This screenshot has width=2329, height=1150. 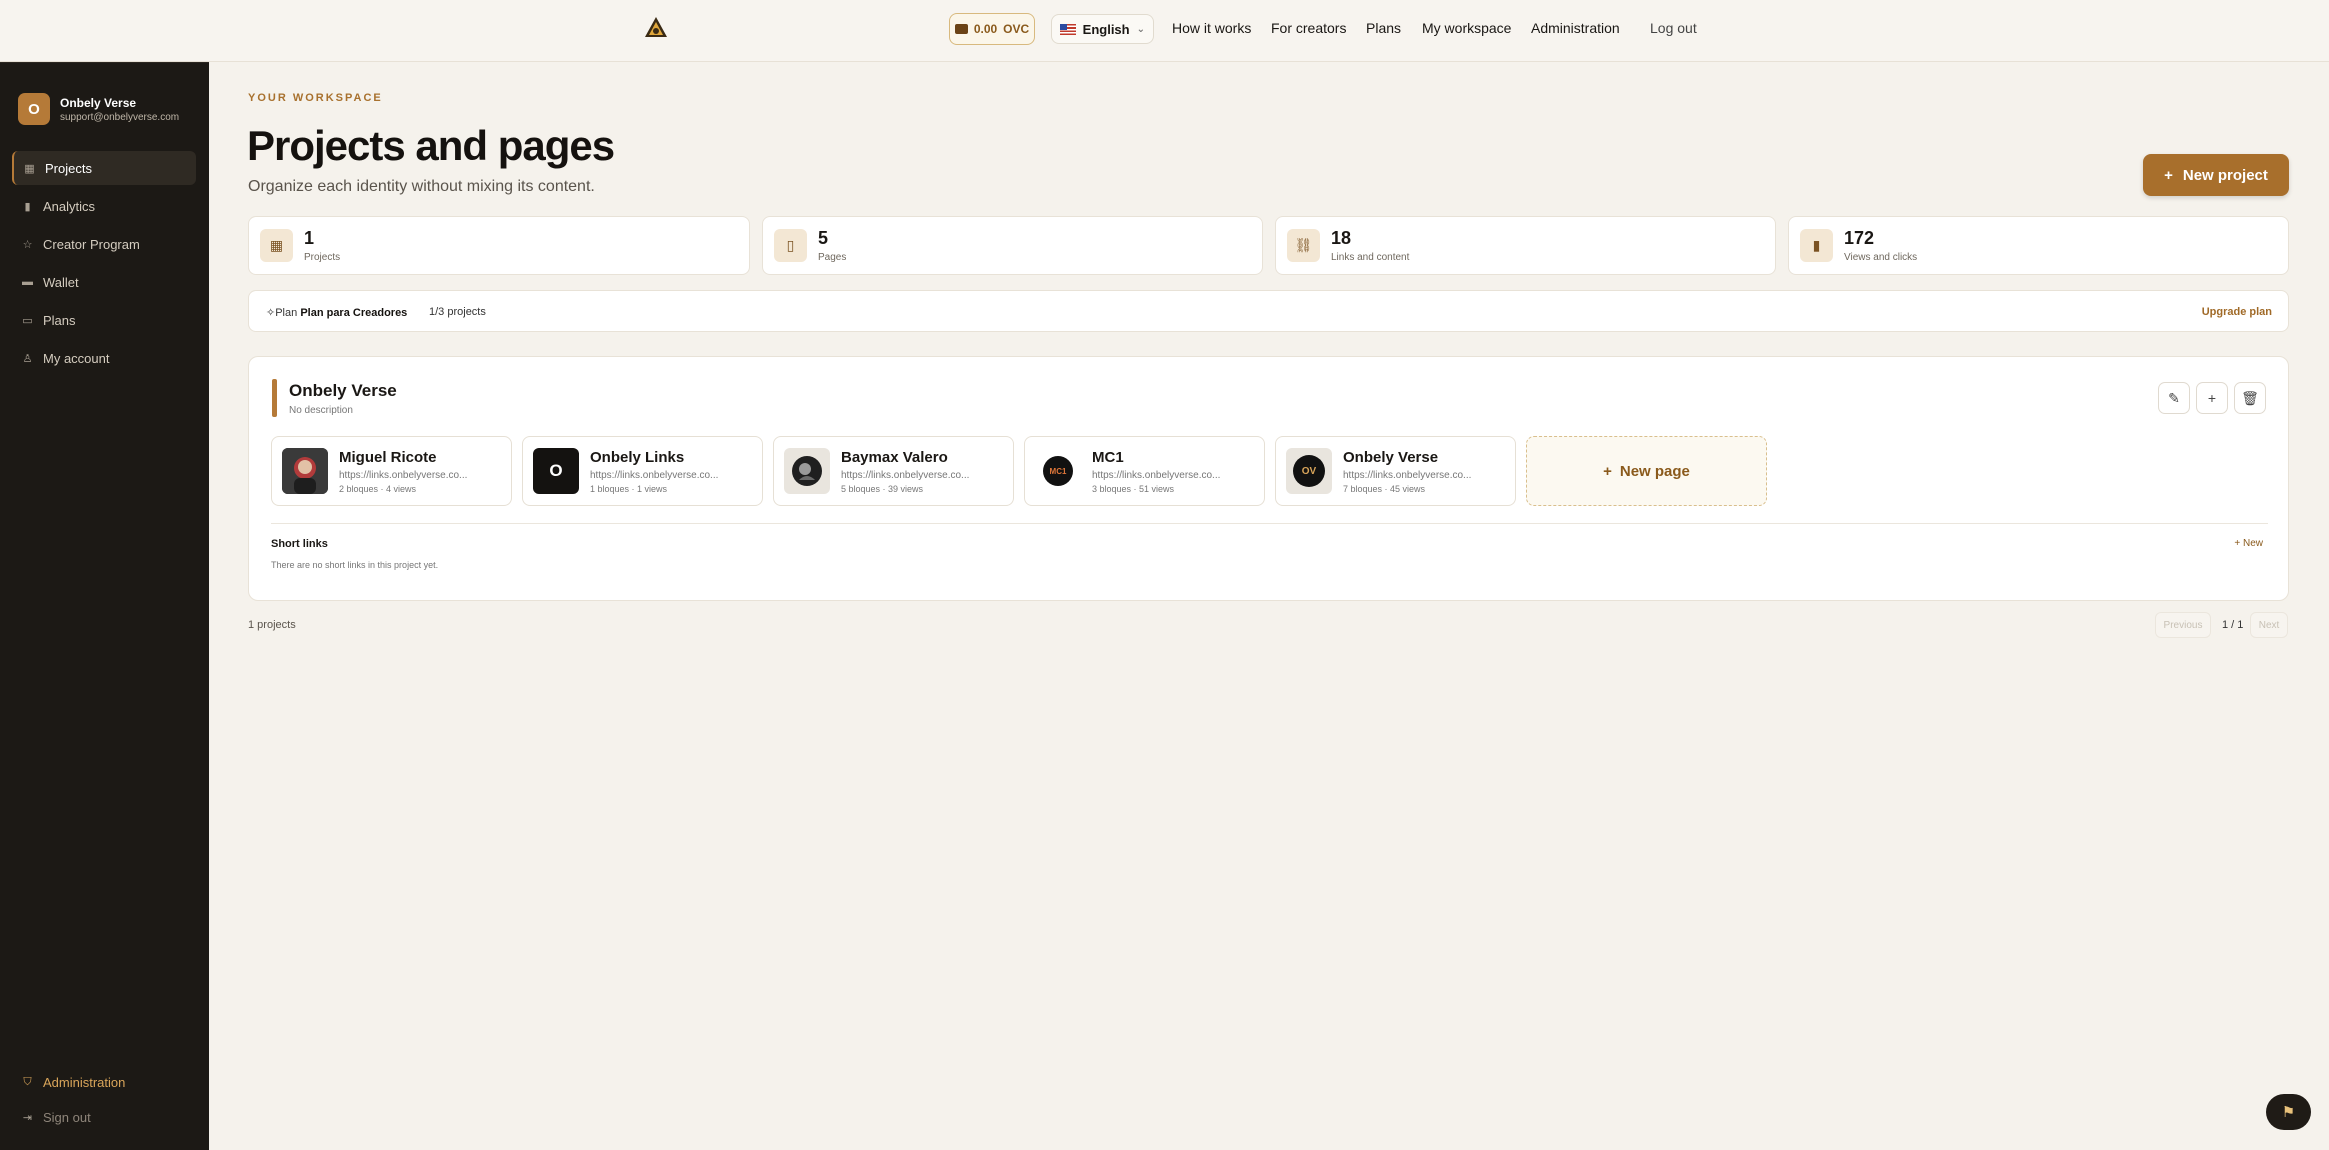 I want to click on page-meta: 2 bloques · 4 views, so click(x=378, y=489).